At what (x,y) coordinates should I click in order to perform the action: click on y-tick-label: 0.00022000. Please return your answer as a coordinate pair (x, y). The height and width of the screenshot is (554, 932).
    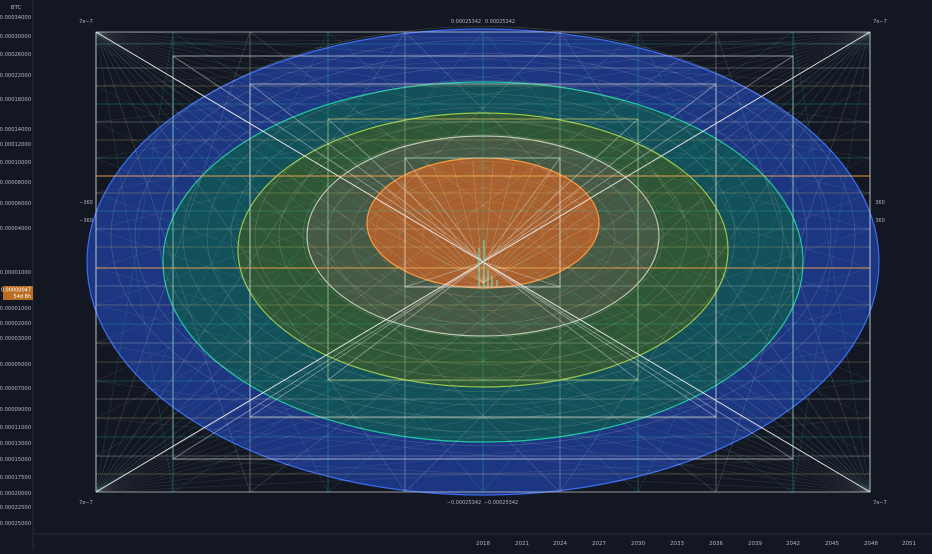
    Looking at the image, I should click on (15, 76).